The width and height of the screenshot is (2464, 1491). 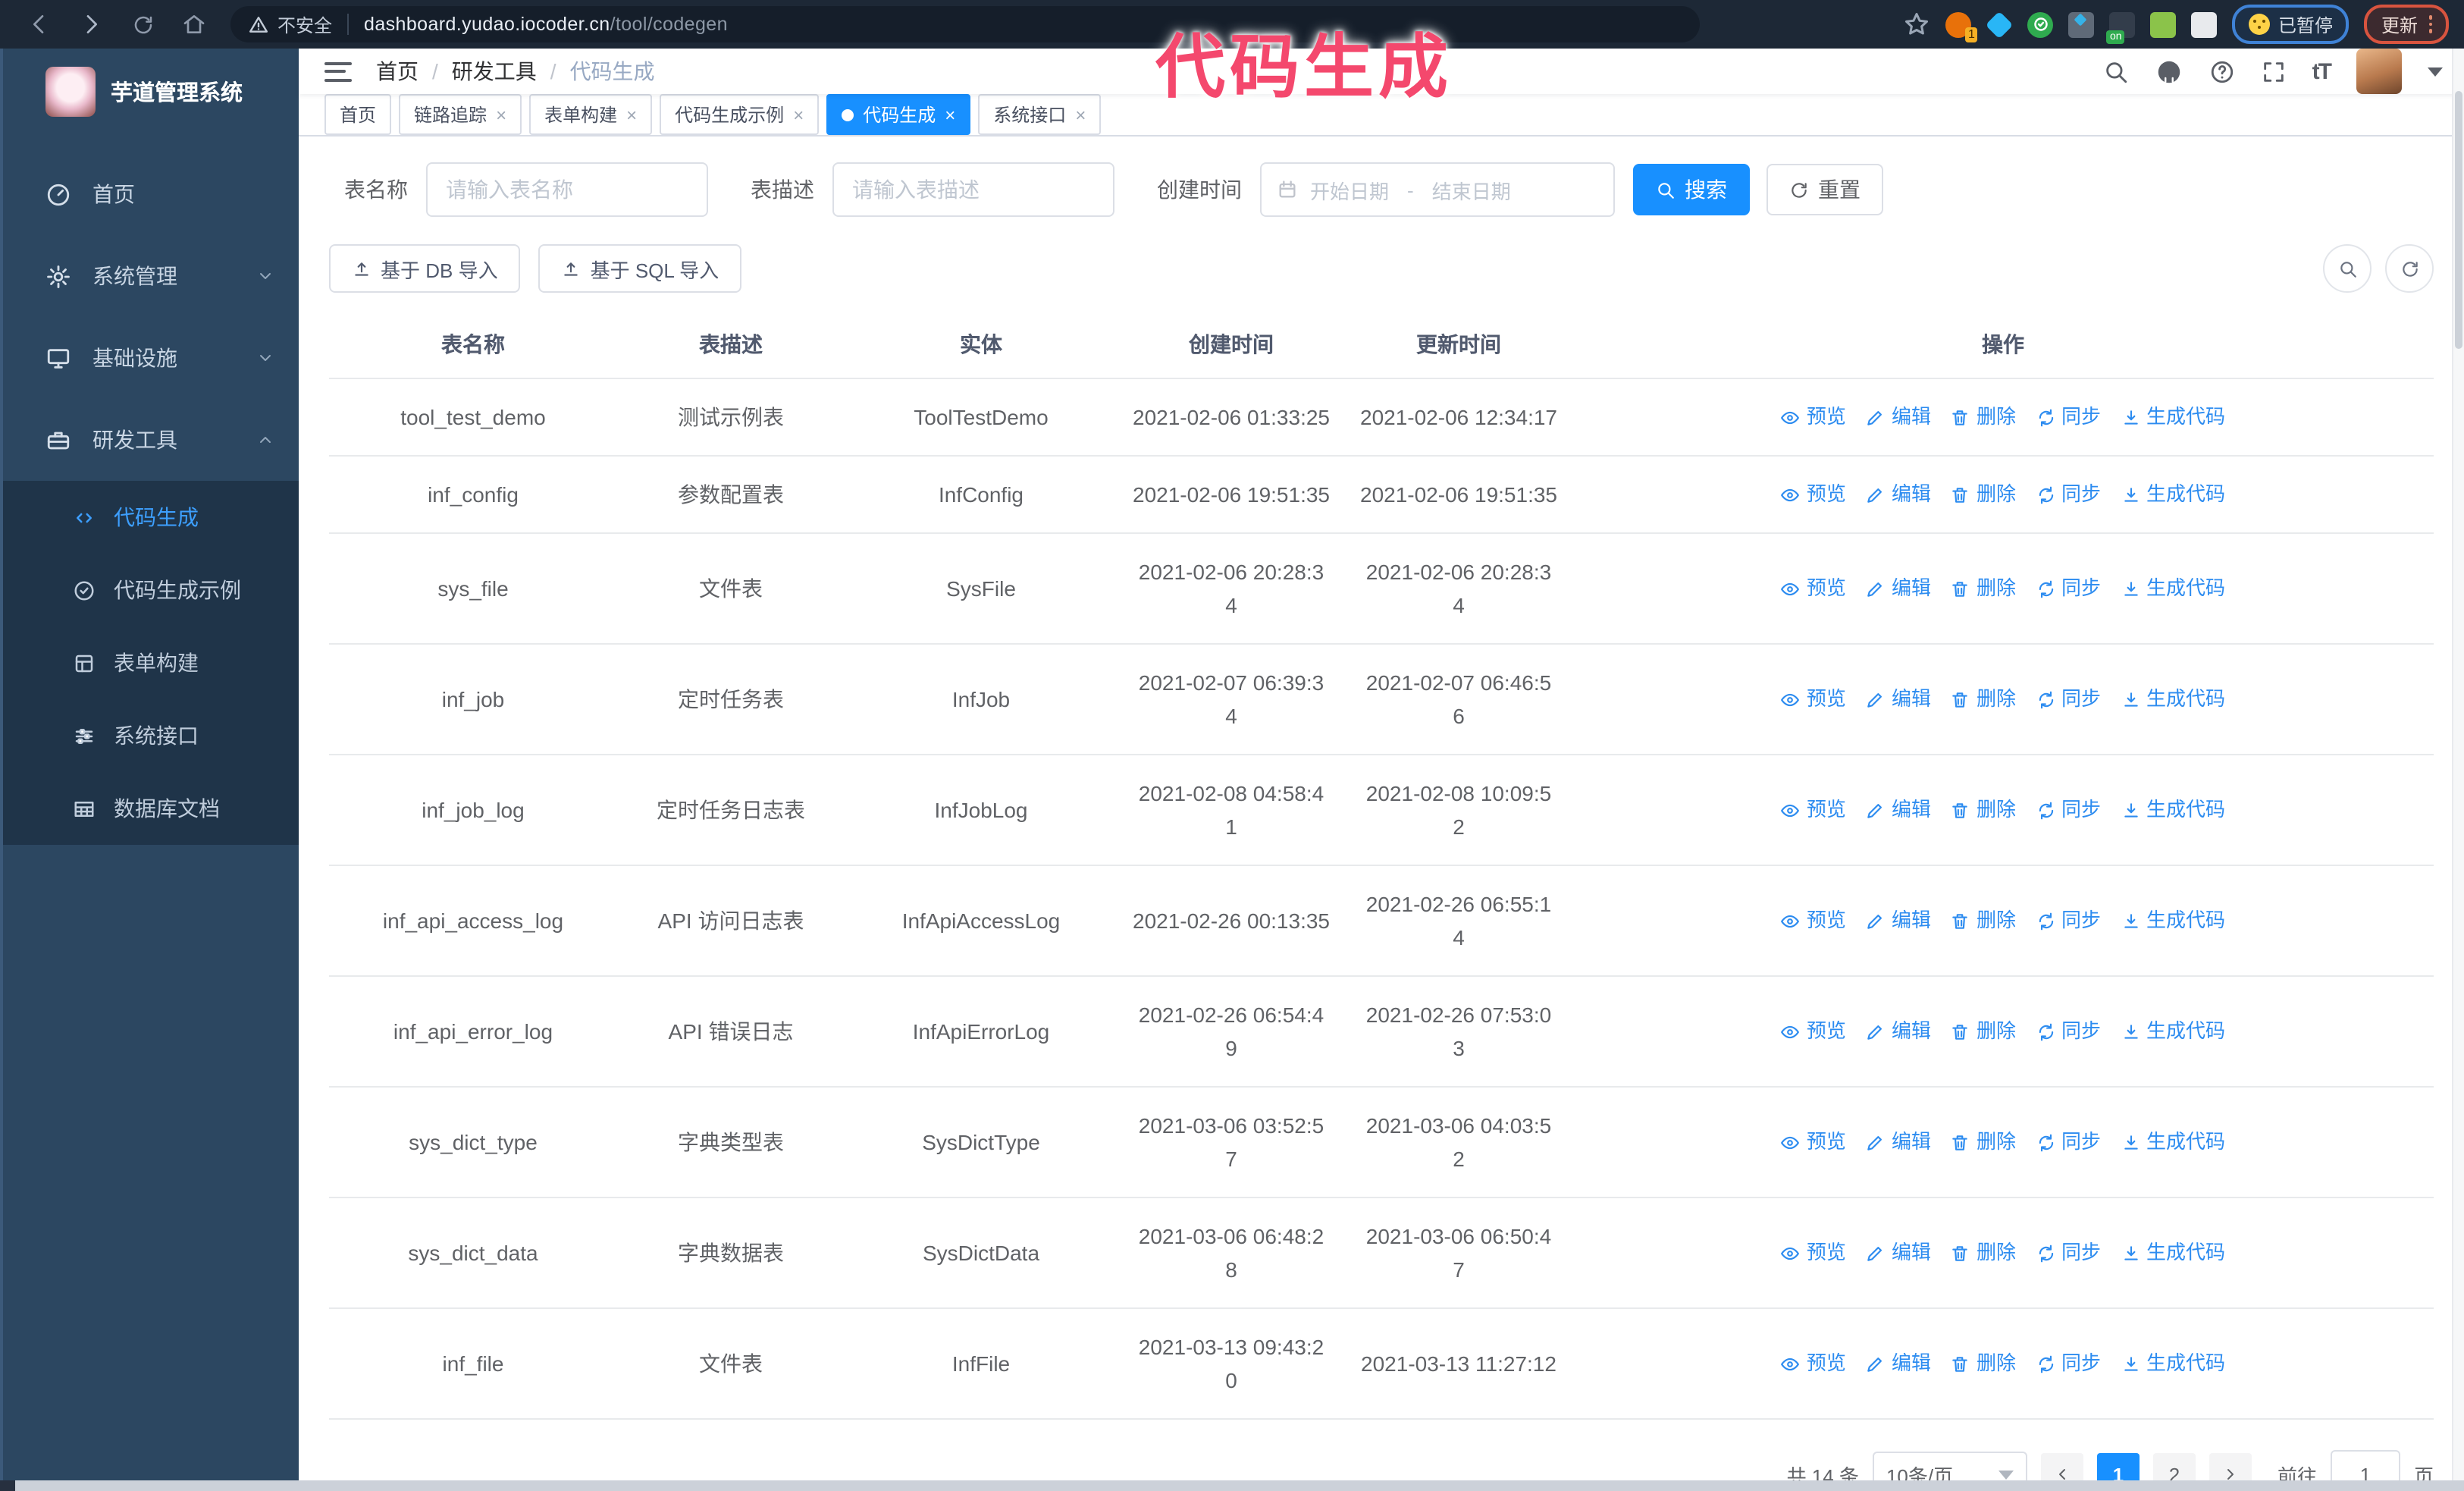 I want to click on browser-reload-button, so click(x=142, y=24).